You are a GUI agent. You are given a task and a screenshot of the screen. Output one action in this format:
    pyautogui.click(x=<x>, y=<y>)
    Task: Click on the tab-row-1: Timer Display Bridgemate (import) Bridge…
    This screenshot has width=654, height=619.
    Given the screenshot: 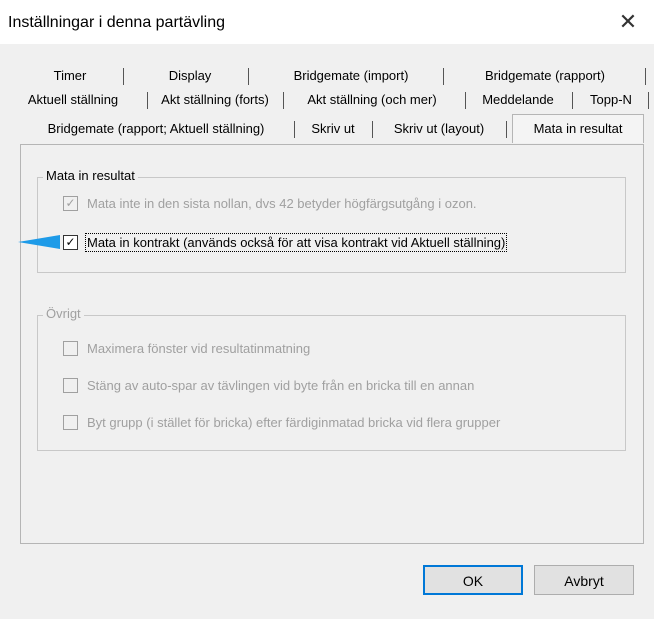 What is the action you would take?
    pyautogui.click(x=328, y=76)
    